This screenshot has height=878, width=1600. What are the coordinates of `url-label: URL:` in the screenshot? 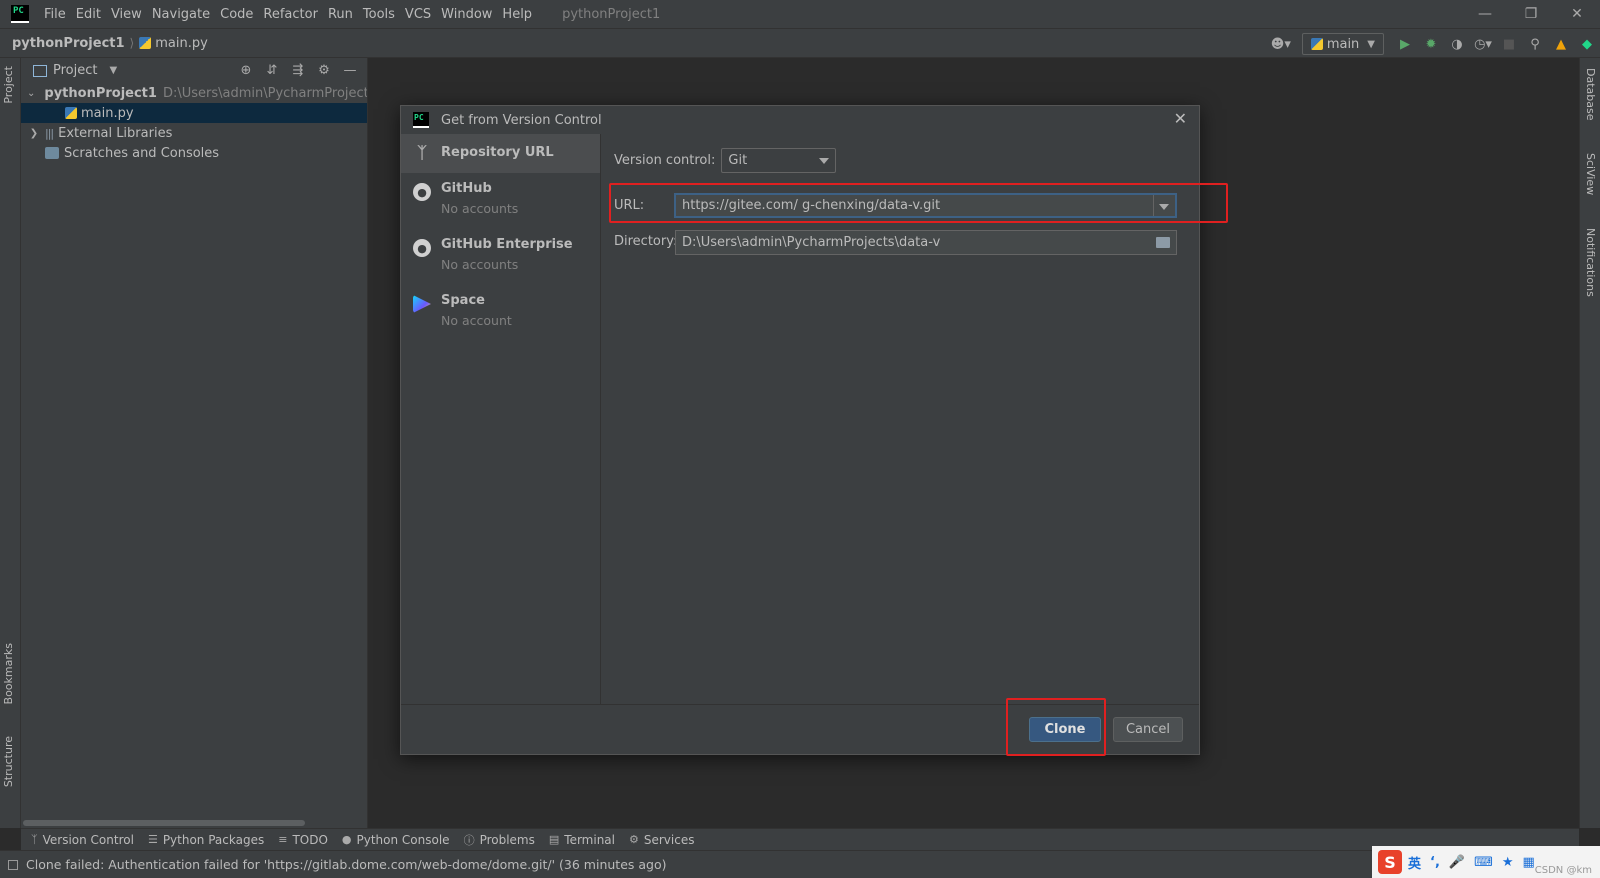 It's located at (629, 205).